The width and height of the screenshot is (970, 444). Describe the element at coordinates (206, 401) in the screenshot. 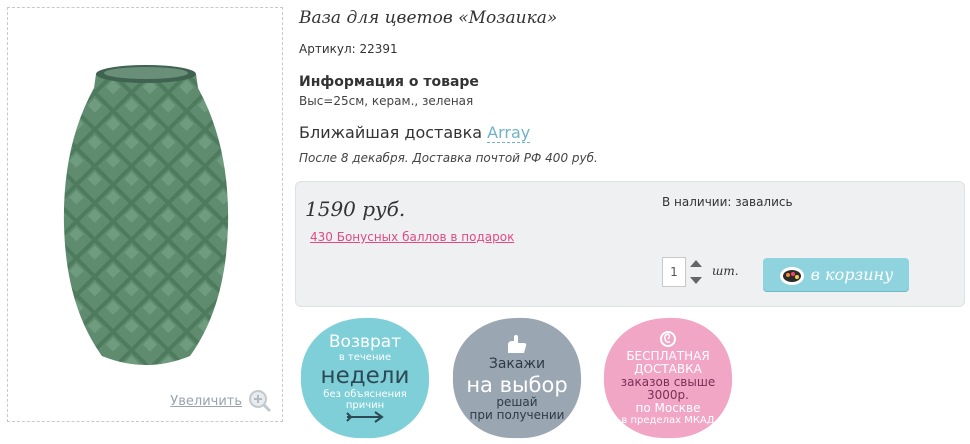

I see `zoom-link: Увеличить` at that location.